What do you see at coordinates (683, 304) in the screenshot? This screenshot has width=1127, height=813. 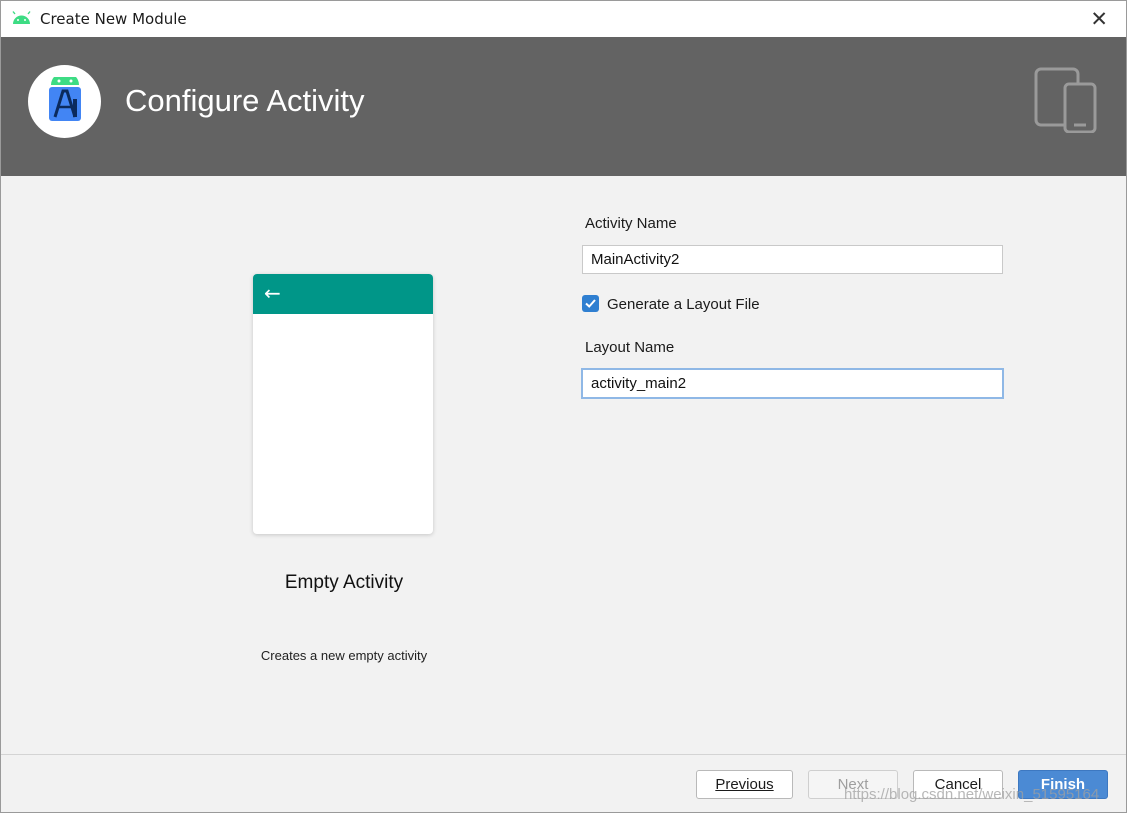 I see `generate-layout-label: Generate a Layout File` at bounding box center [683, 304].